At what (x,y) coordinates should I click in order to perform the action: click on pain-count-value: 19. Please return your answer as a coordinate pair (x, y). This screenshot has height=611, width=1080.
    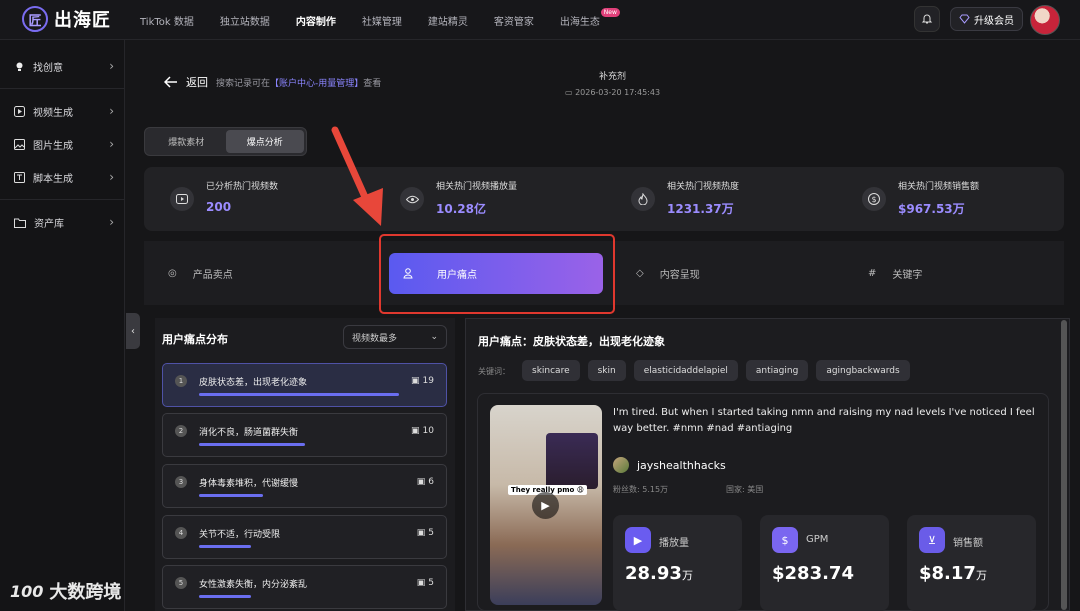
    Looking at the image, I should click on (428, 381).